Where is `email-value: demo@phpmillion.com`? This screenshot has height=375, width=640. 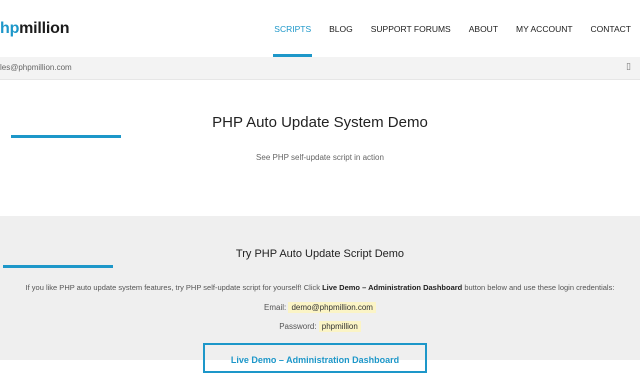
email-value: demo@phpmillion.com is located at coordinates (332, 307).